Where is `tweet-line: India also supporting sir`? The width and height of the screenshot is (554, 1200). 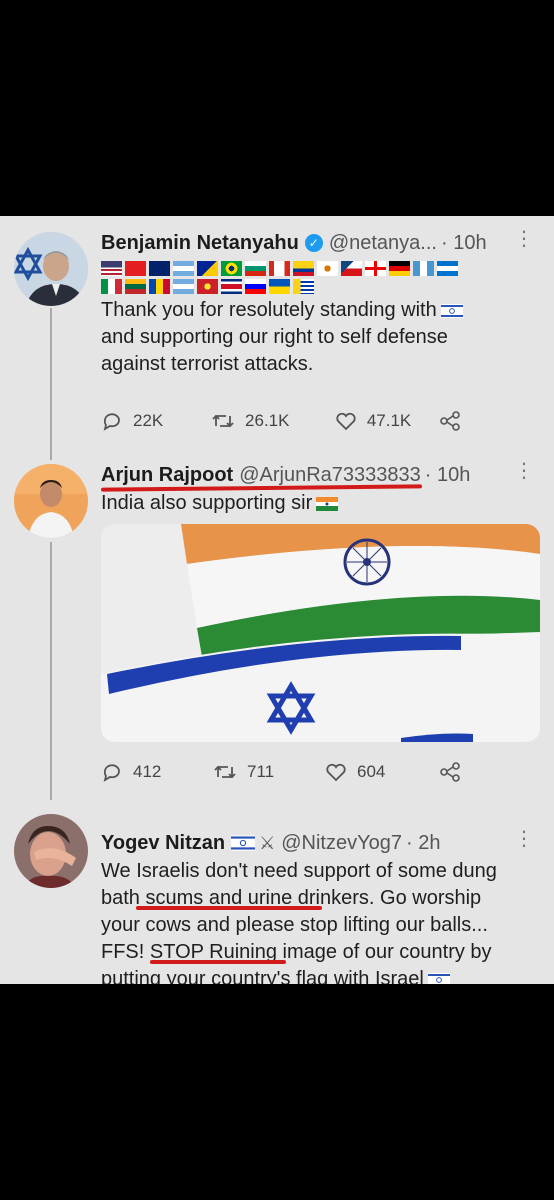 tweet-line: India also supporting sir is located at coordinates (207, 503).